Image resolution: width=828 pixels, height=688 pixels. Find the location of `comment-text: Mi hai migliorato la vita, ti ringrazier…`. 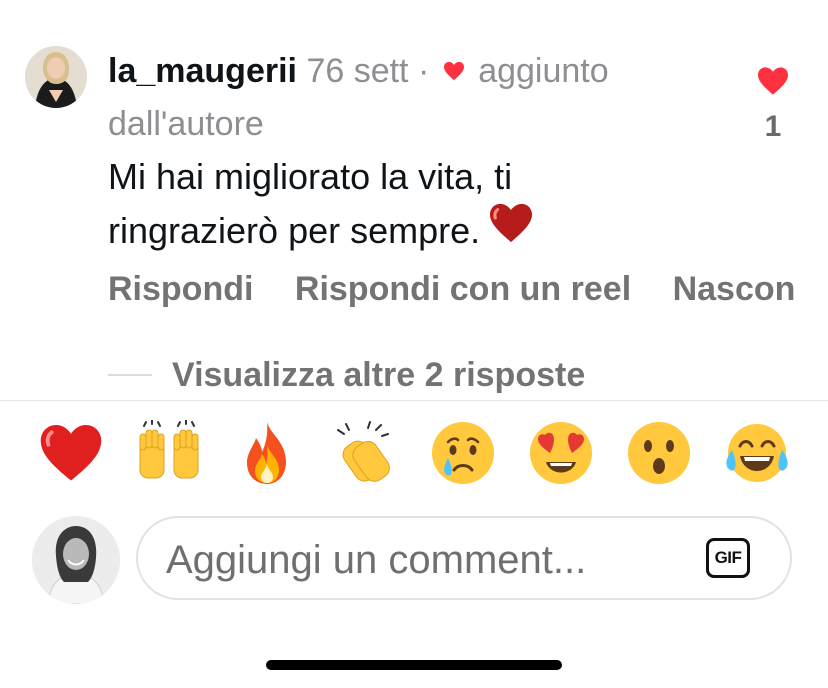

comment-text: Mi hai migliorato la vita, ti ringrazier… is located at coordinates (310, 204).